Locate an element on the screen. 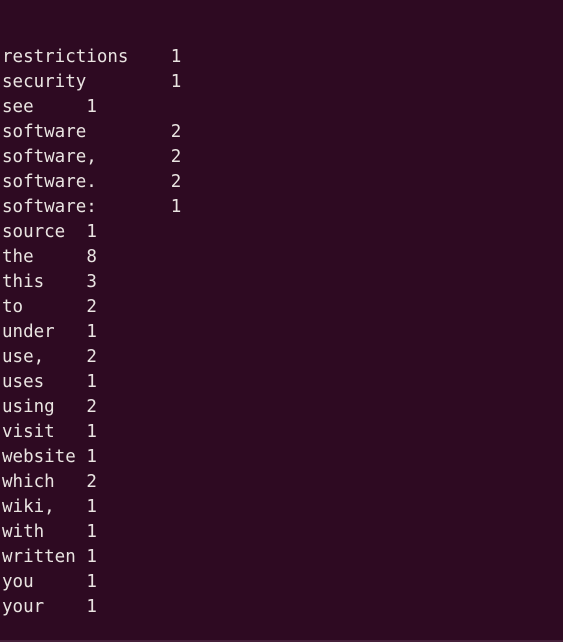  word-count-row: you 1 is located at coordinates (282, 582).